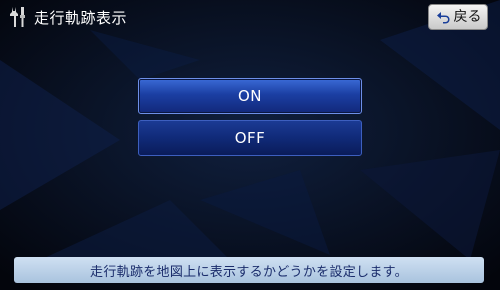  I want to click on off-button: OFF, so click(250, 138).